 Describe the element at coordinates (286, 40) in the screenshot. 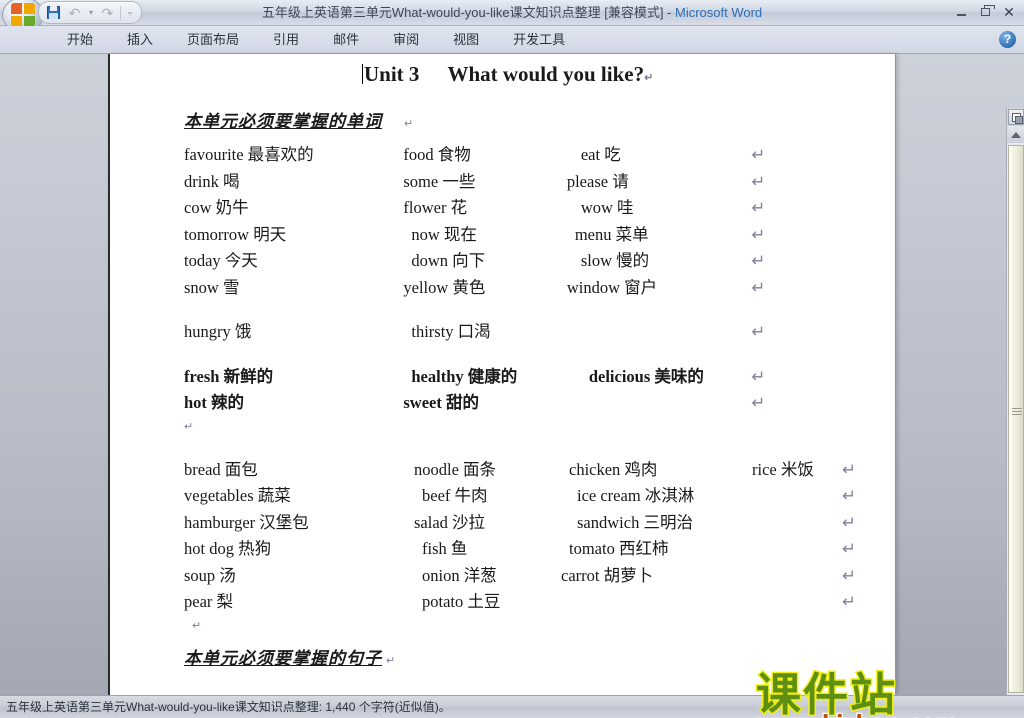

I see `tab-references: 引用` at that location.